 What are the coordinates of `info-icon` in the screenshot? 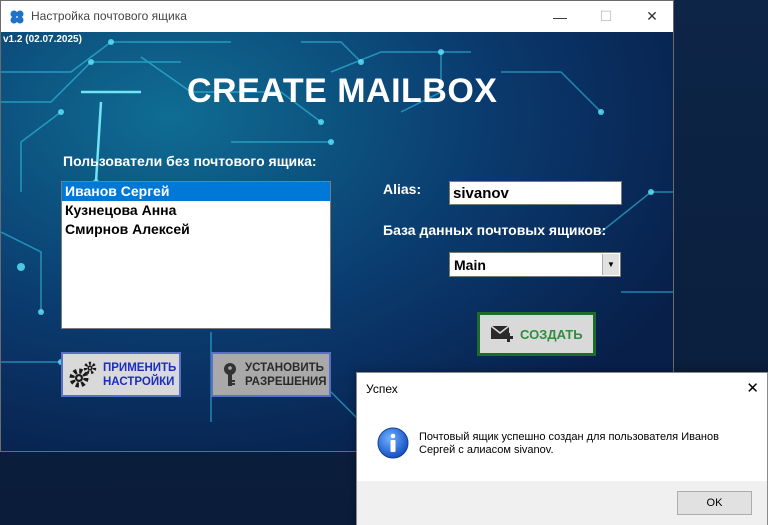 It's located at (393, 443).